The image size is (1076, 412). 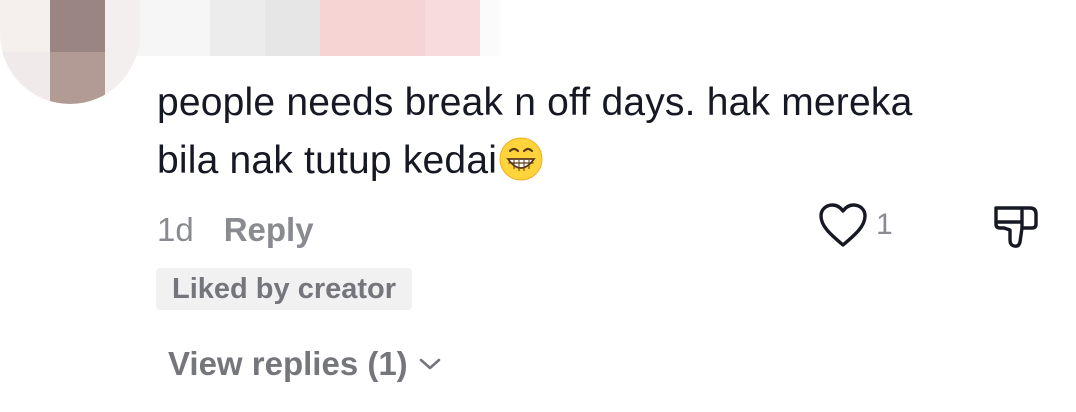 I want to click on comment-text-line-2: bila nak tutup kedai, so click(x=597, y=161).